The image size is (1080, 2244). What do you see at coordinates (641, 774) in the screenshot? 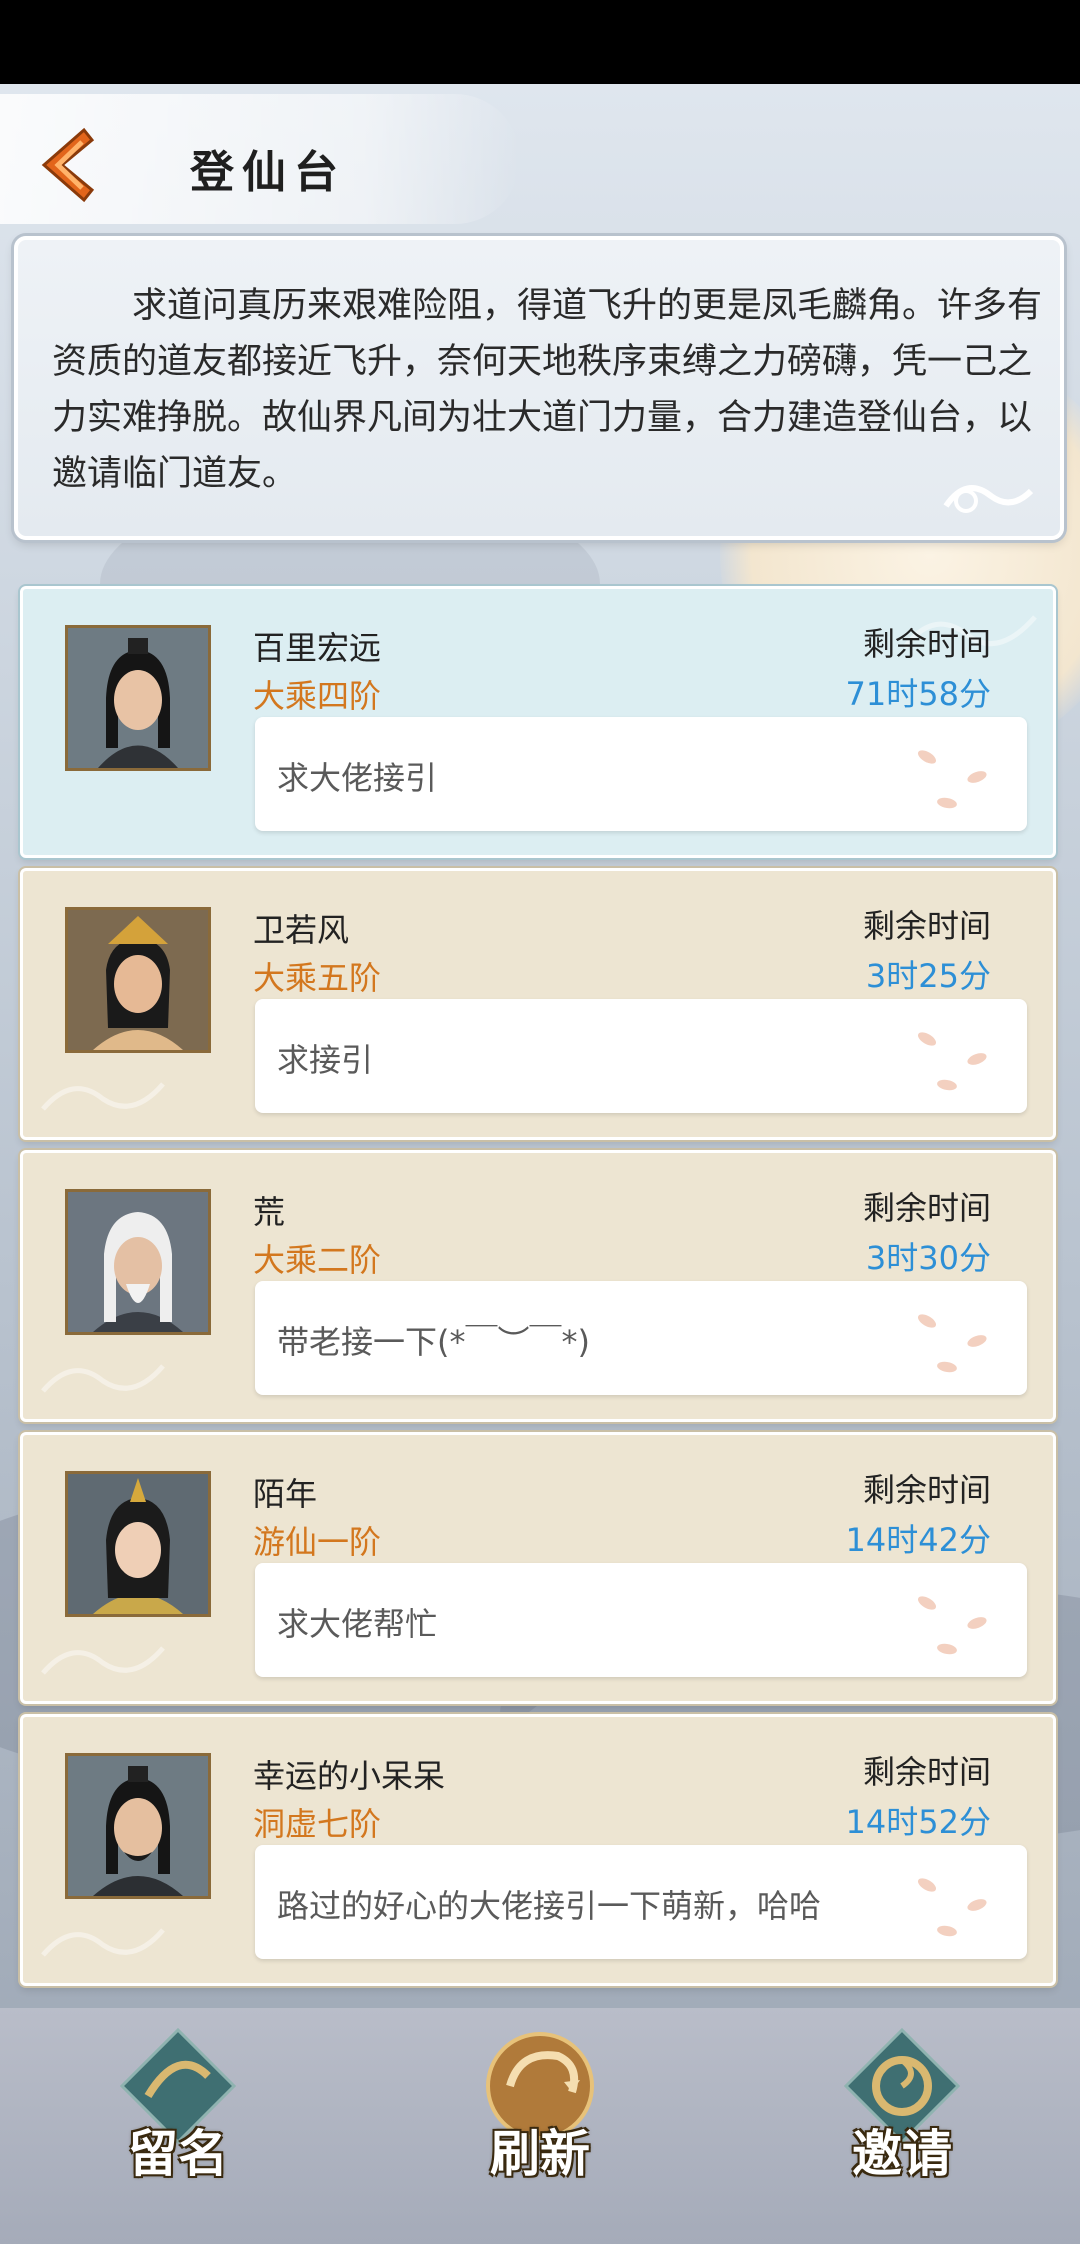
I see `message-bubble: 求大佬接引` at bounding box center [641, 774].